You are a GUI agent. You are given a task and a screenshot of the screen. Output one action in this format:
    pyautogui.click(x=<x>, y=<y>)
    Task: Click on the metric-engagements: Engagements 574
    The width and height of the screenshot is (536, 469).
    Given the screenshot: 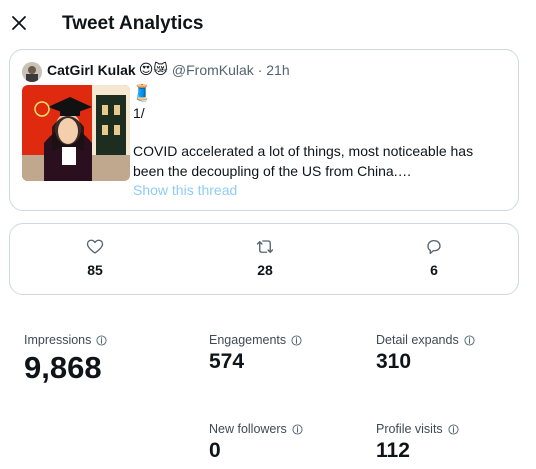 What is the action you would take?
    pyautogui.click(x=255, y=353)
    